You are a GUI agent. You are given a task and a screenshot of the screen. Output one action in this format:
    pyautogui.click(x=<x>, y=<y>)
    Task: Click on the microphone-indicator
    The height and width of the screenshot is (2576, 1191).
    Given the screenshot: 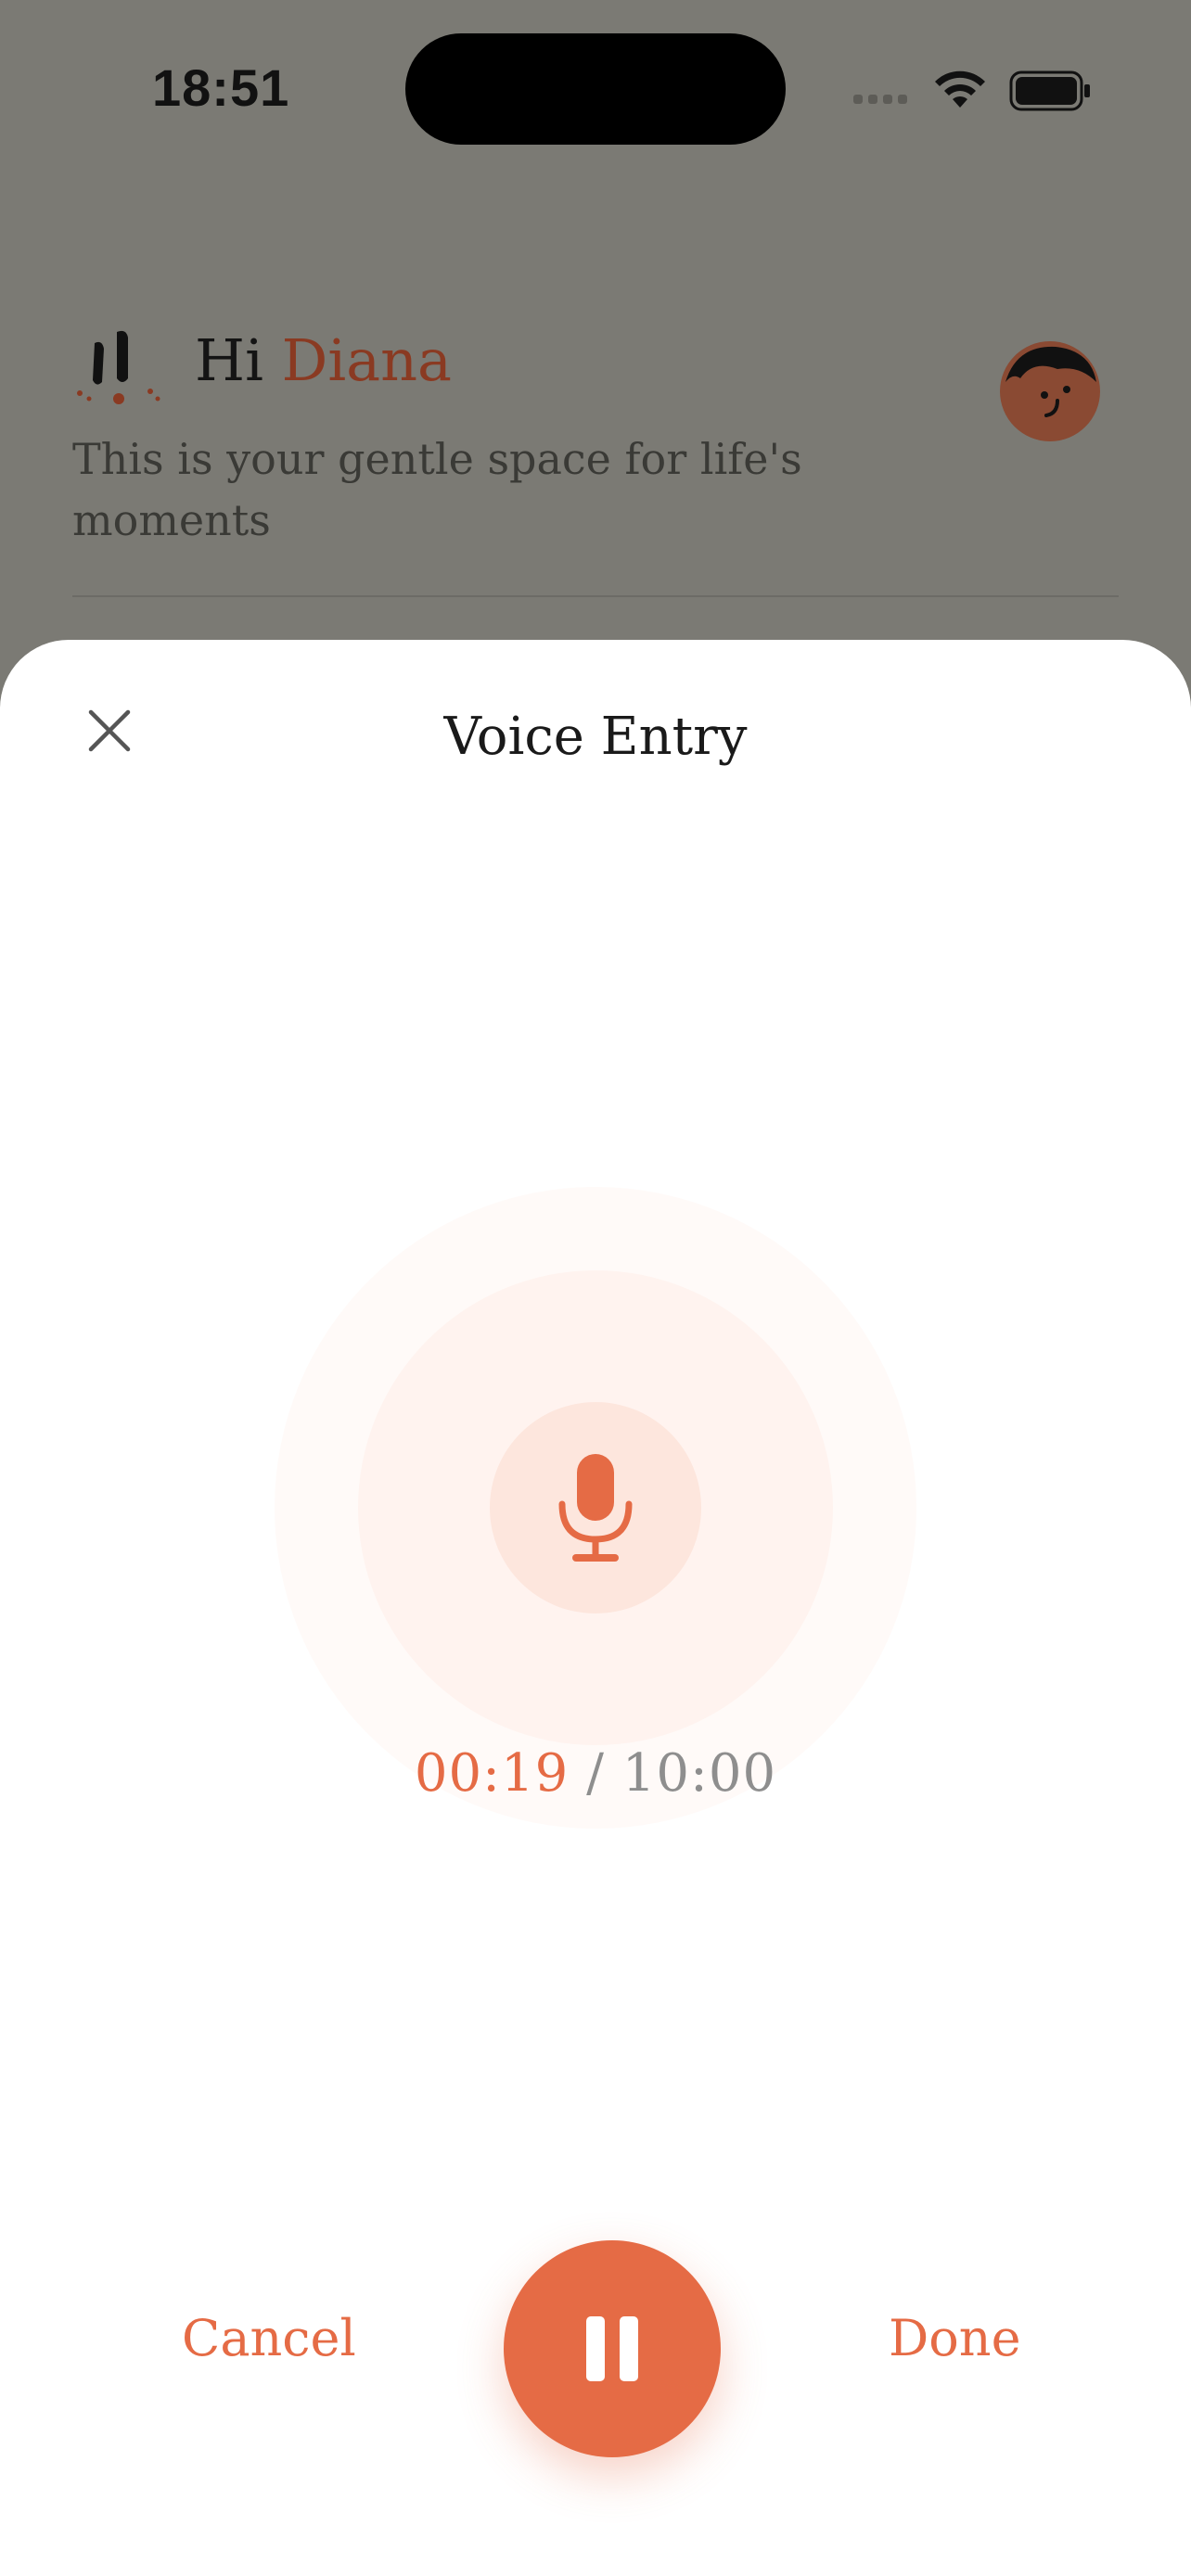 What is the action you would take?
    pyautogui.click(x=595, y=1507)
    